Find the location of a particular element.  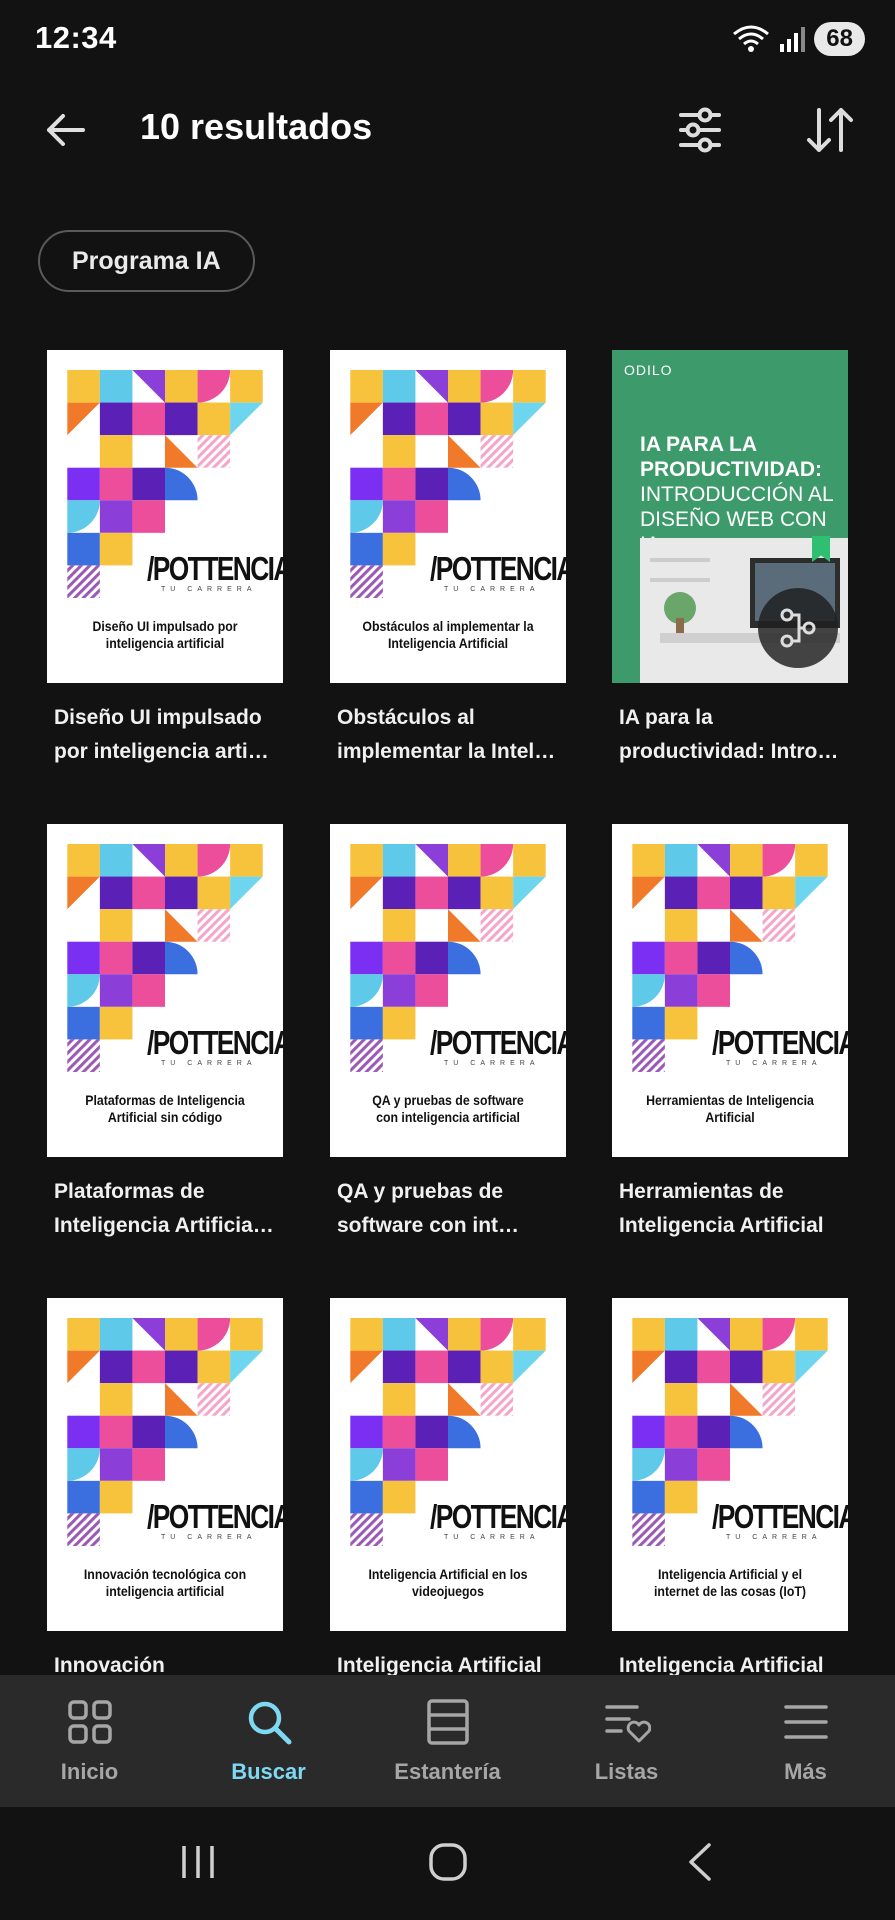

home-icon is located at coordinates (448, 1862).